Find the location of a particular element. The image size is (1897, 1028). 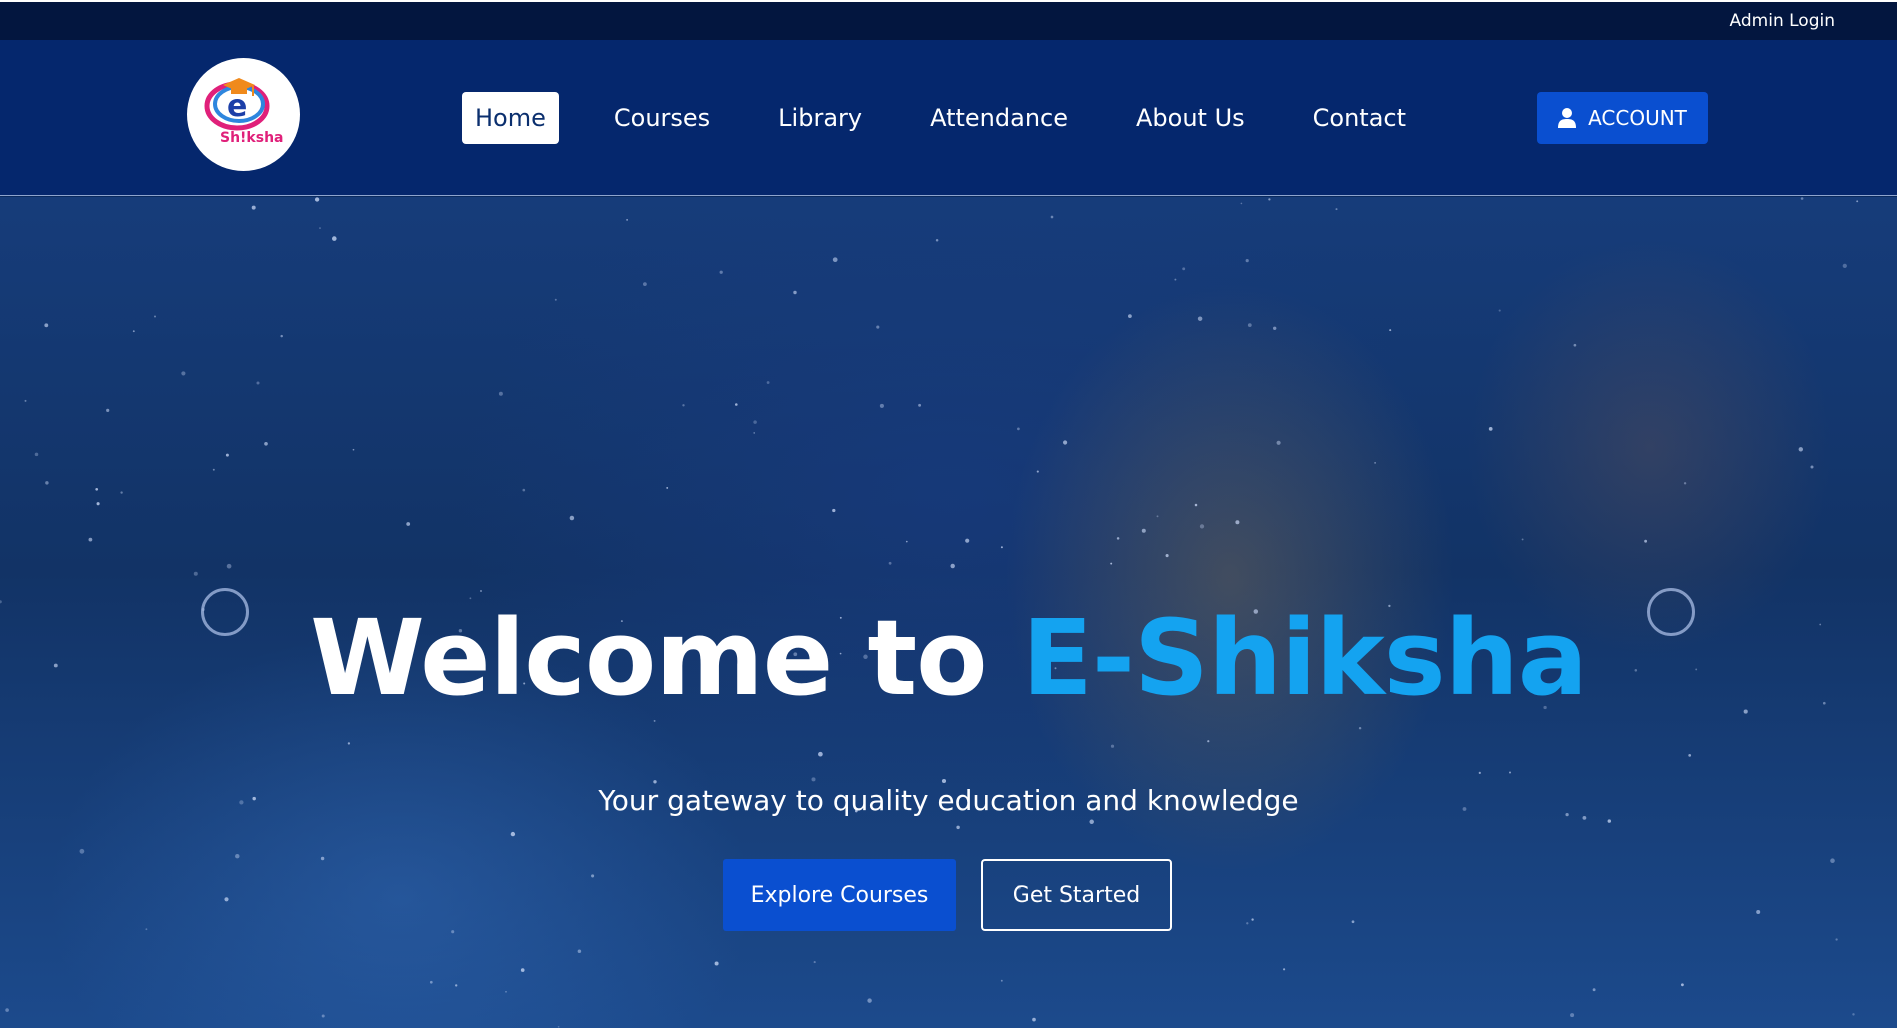

svg-text: Sh!ksha is located at coordinates (252, 138).